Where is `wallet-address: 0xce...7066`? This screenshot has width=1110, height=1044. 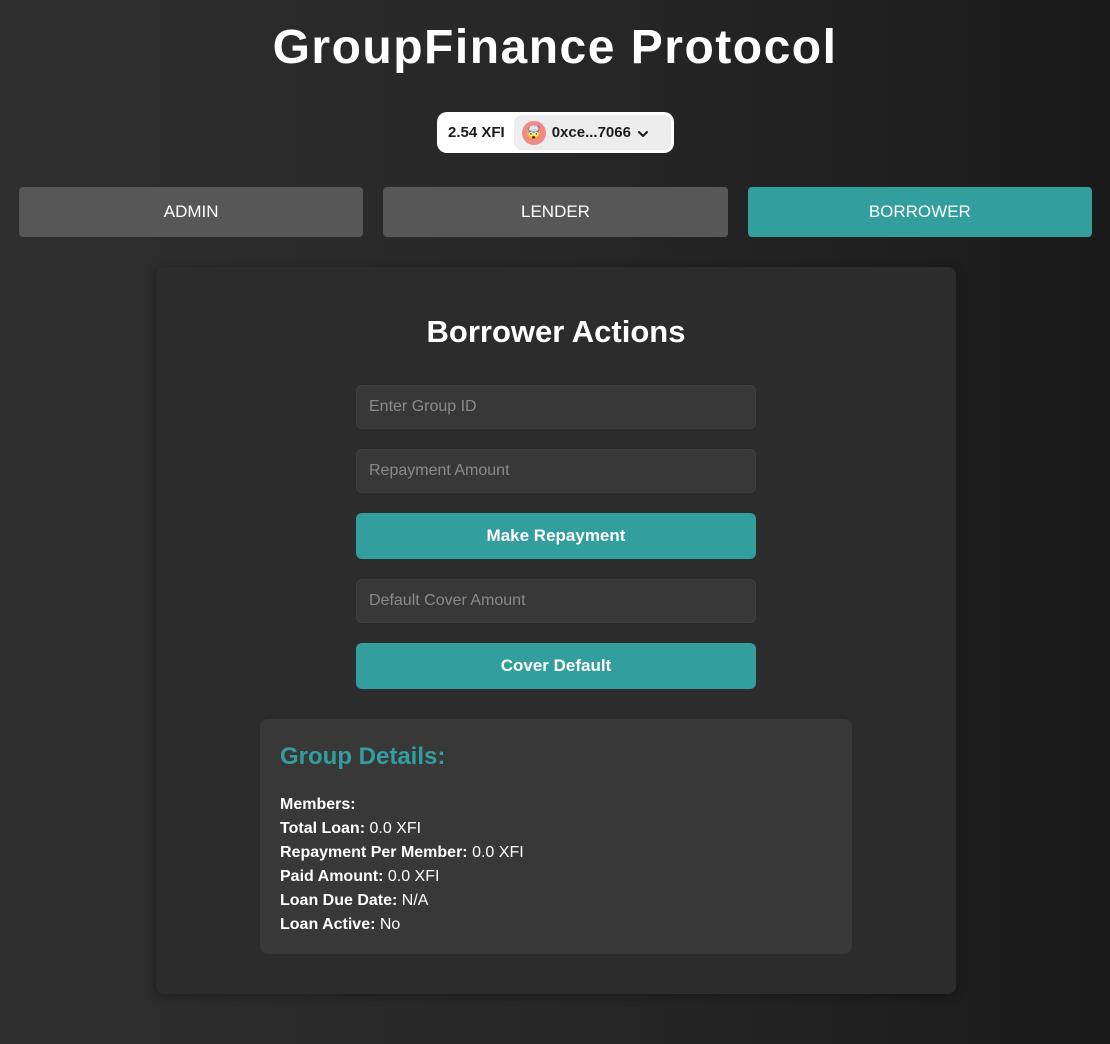
wallet-address: 0xce...7066 is located at coordinates (591, 132).